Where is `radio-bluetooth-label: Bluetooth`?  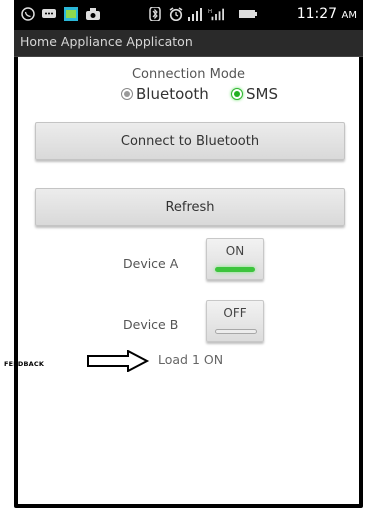 radio-bluetooth-label: Bluetooth is located at coordinates (172, 94).